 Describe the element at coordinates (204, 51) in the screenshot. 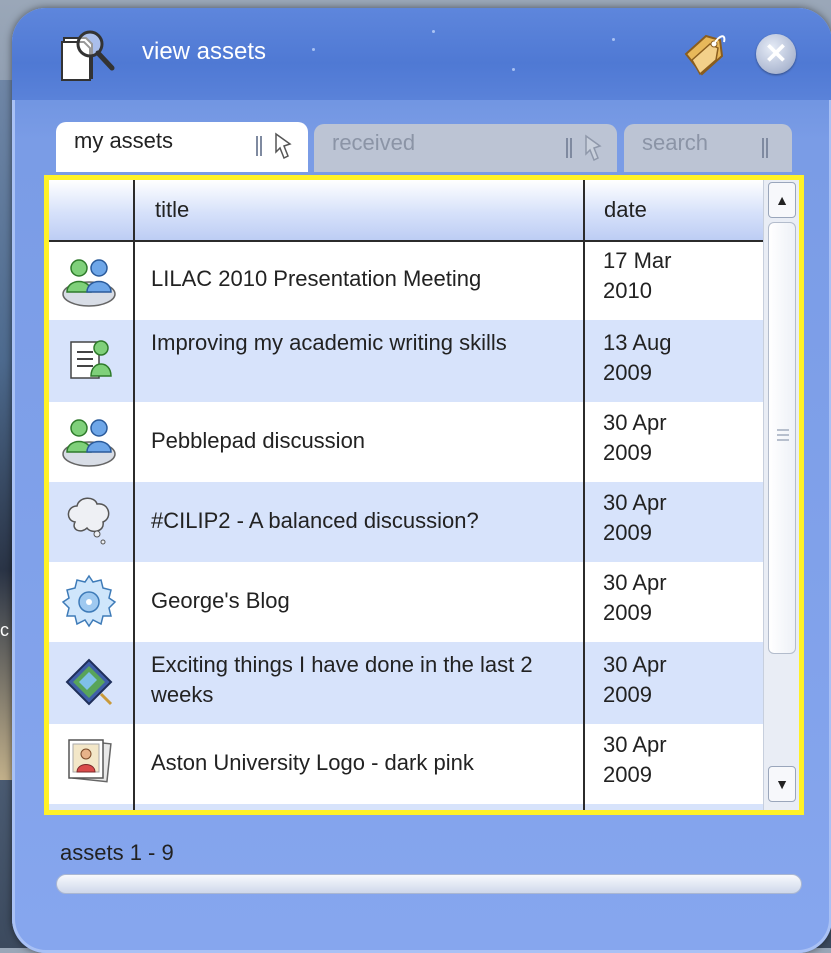

I see `window-title: view assets` at that location.